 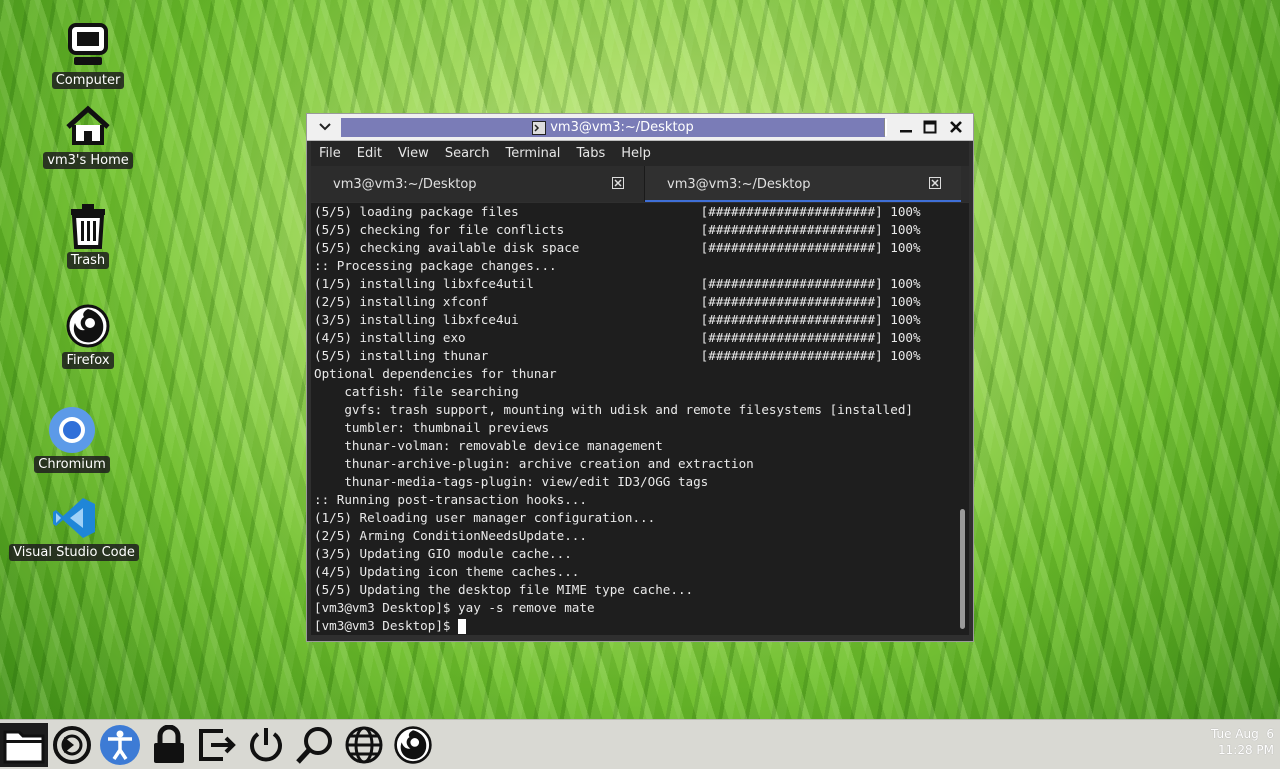 I want to click on globe-icon, so click(x=364, y=745).